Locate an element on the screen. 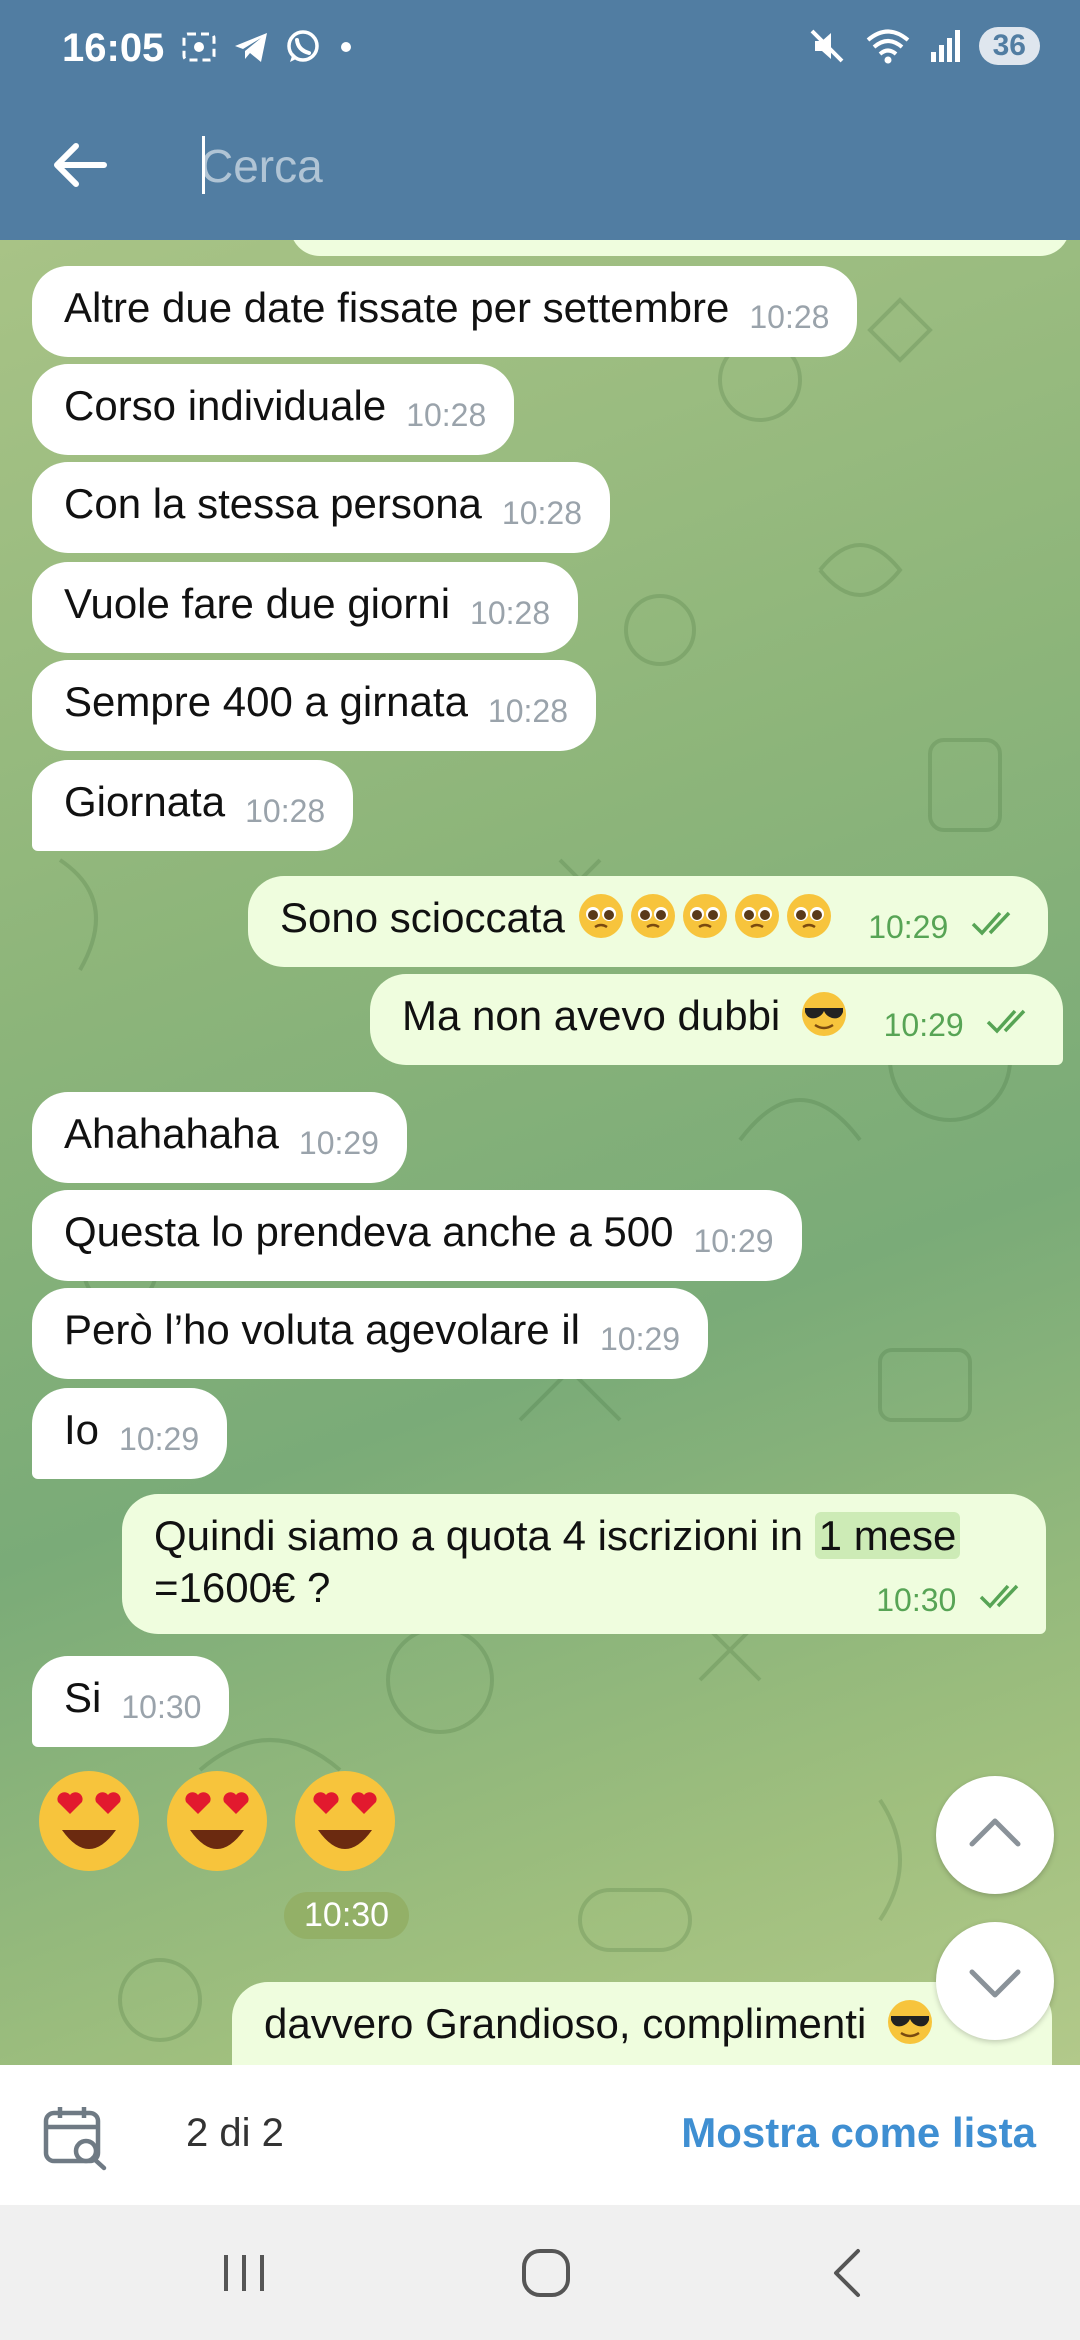 The height and width of the screenshot is (2340, 1080). message-text: Ahahahaha is located at coordinates (171, 1133).